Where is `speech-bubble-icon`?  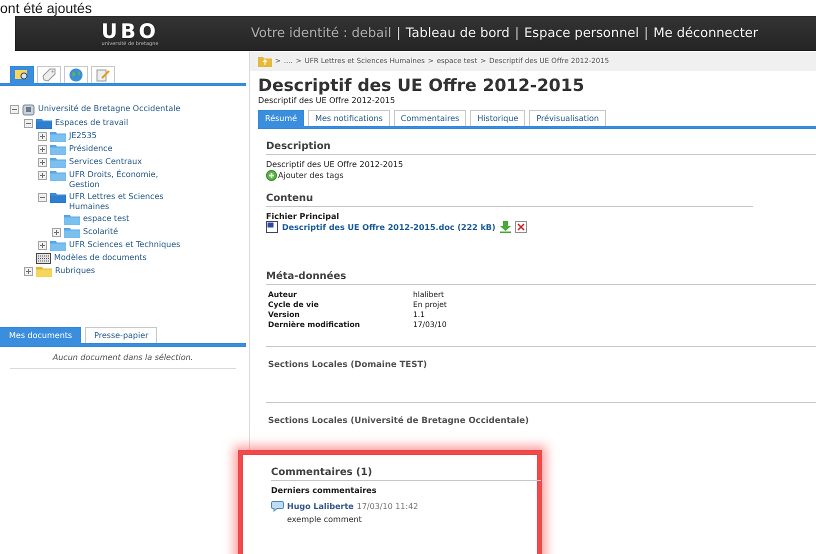
speech-bubble-icon is located at coordinates (277, 506).